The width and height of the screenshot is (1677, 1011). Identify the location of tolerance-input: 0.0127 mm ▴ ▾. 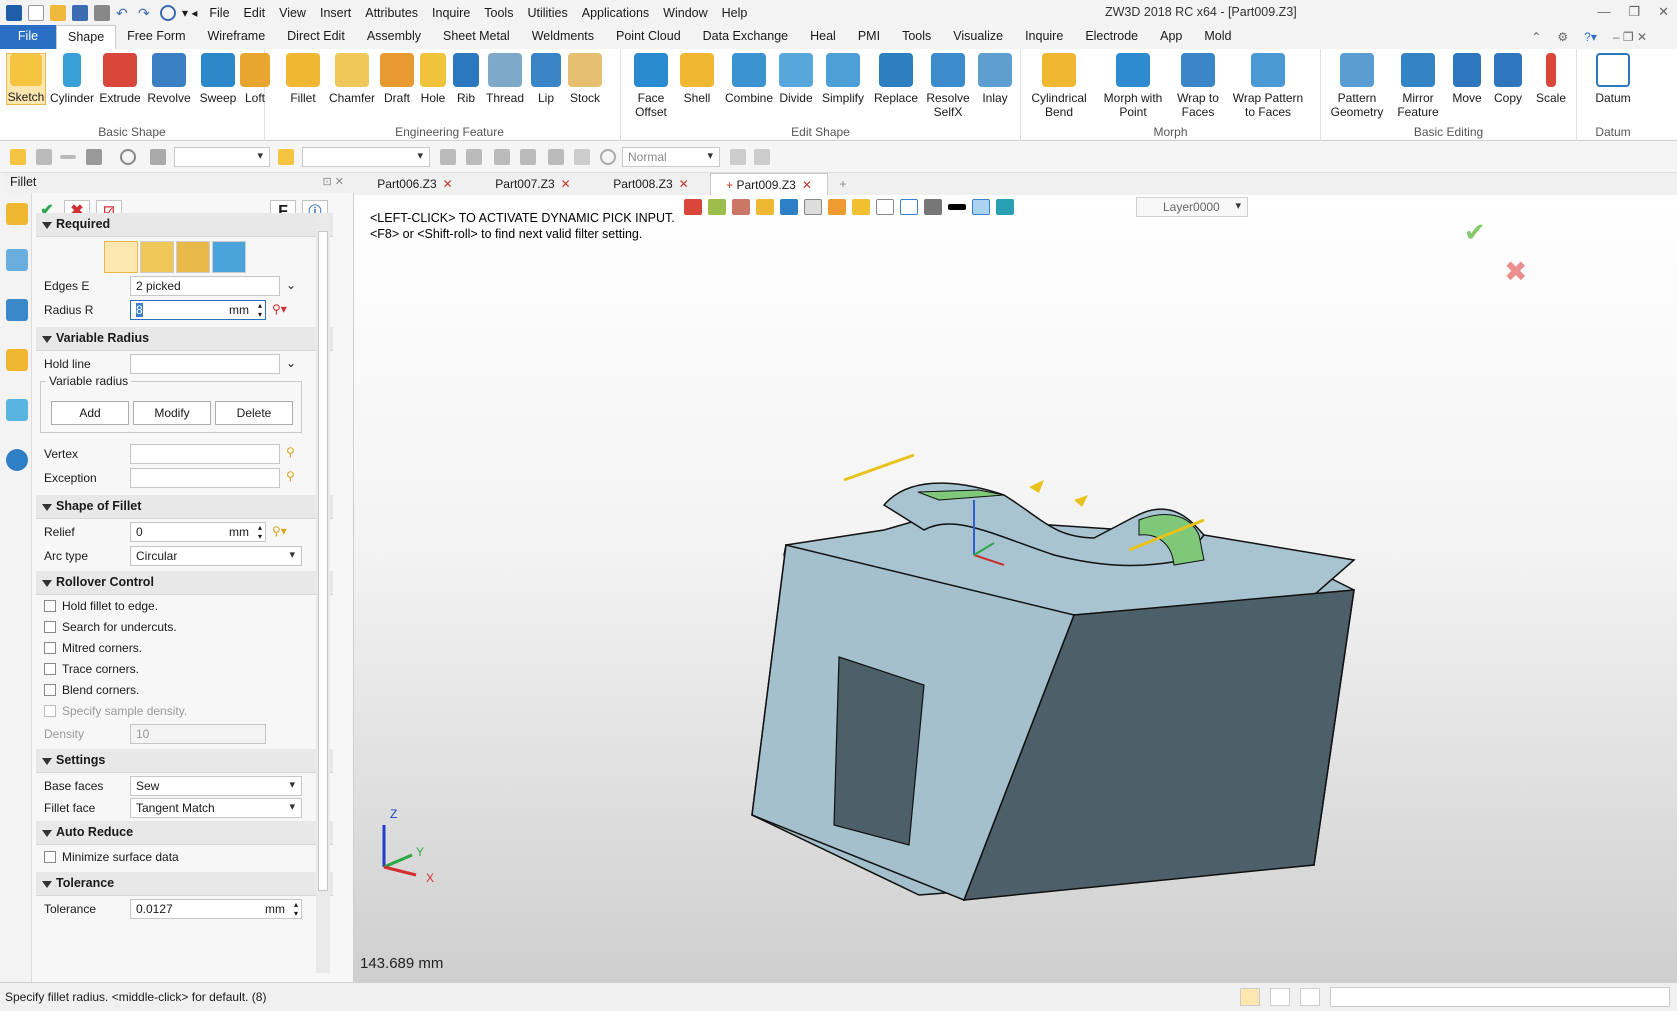
(216, 909).